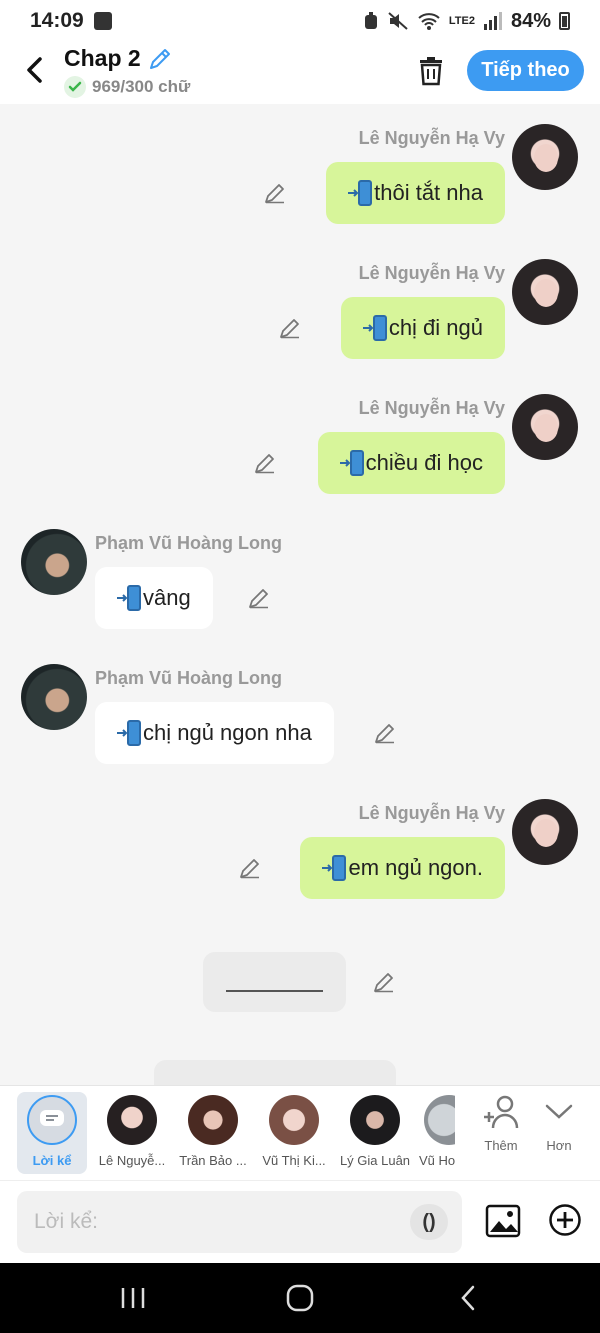 Image resolution: width=600 pixels, height=1333 pixels. I want to click on message-bubble: em ngủ ngon., so click(402, 868).